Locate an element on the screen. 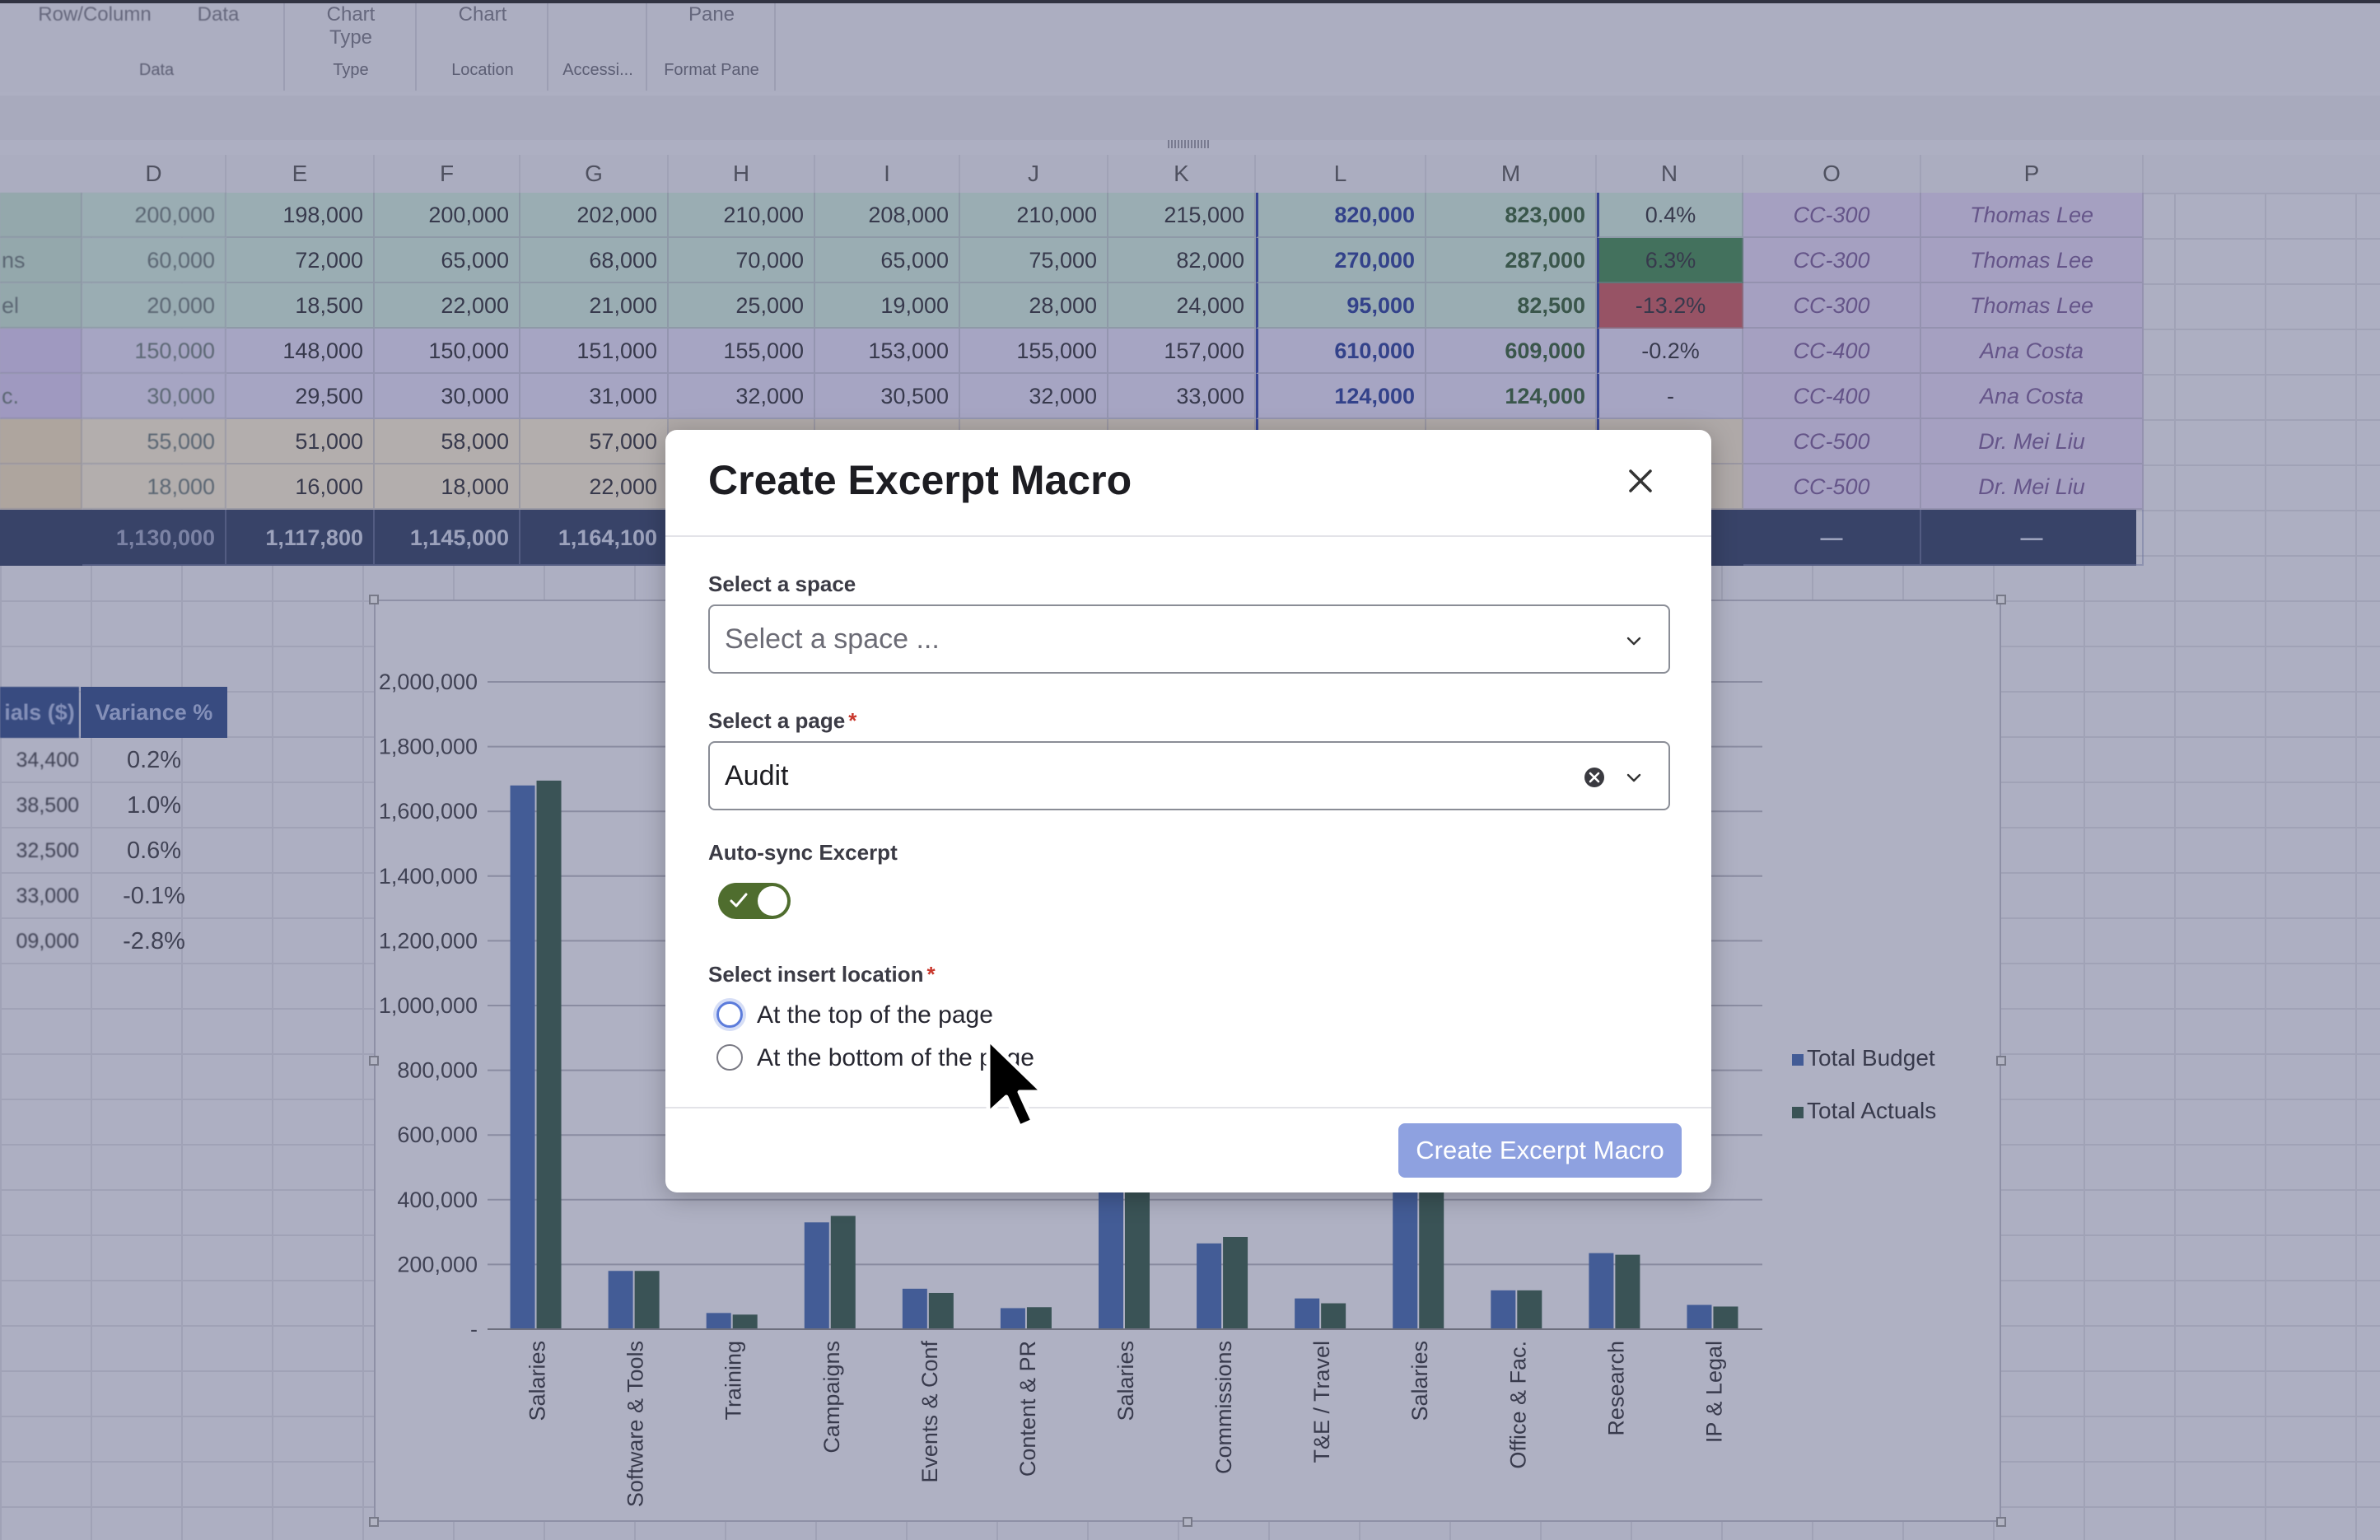  location-label-text: Select insert location is located at coordinates (816, 974).